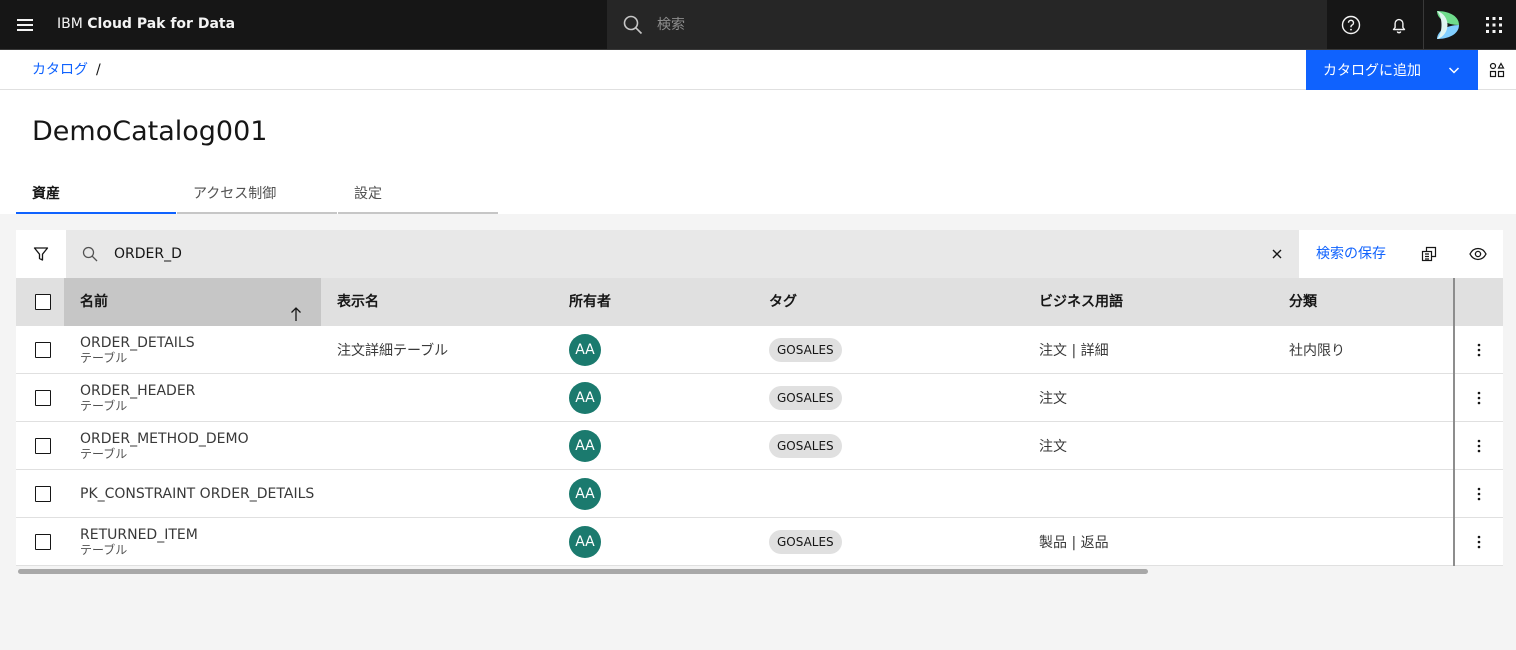 The image size is (1516, 650). I want to click on asset-name-cell: ORDER_HEADER テーブル, so click(137, 398).